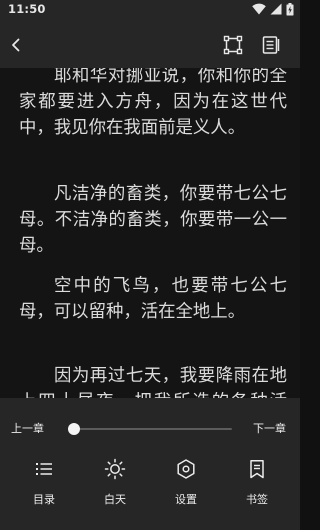 This screenshot has width=320, height=530. I want to click on sun-icon, so click(115, 469).